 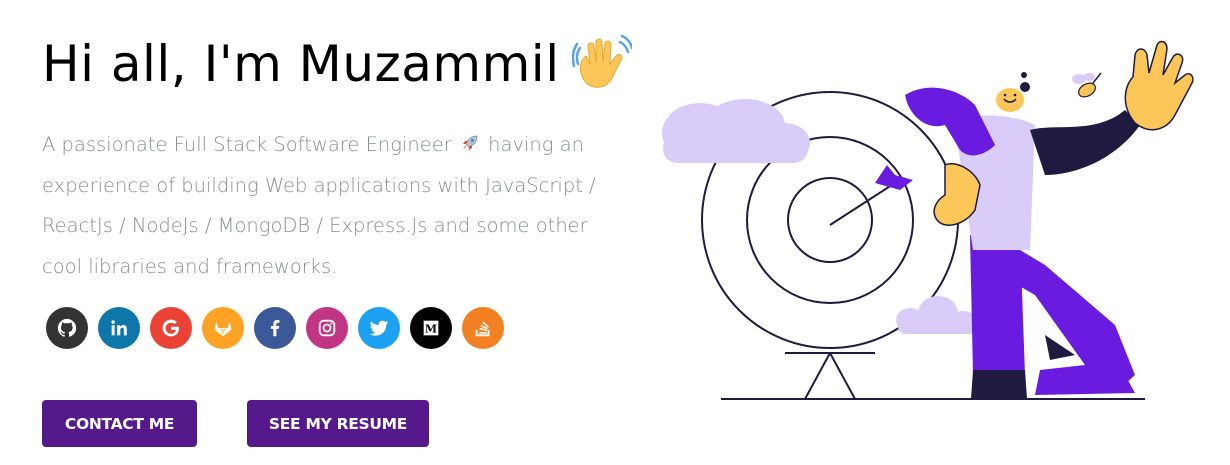 I want to click on greeting-title: Hi all, I'm Muzammil, so click(x=337, y=64).